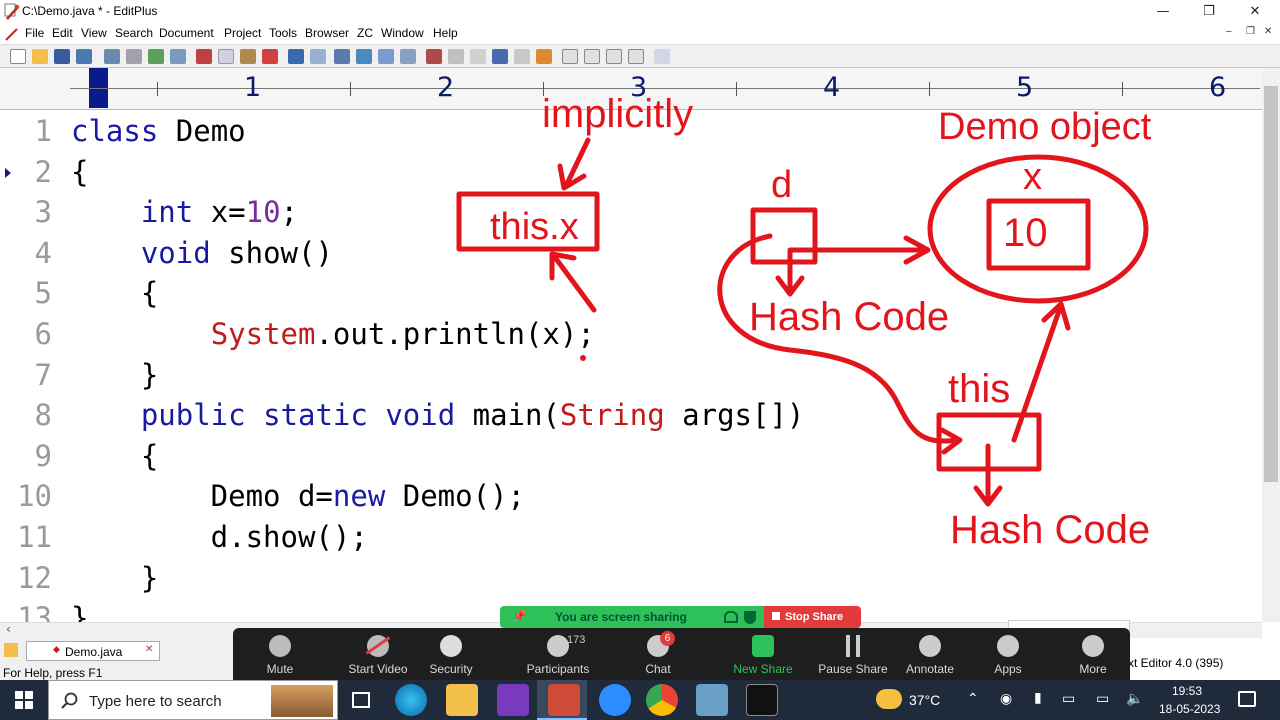 The height and width of the screenshot is (720, 1280). Describe the element at coordinates (365, 33) in the screenshot. I see `menu-zc: ZC` at that location.